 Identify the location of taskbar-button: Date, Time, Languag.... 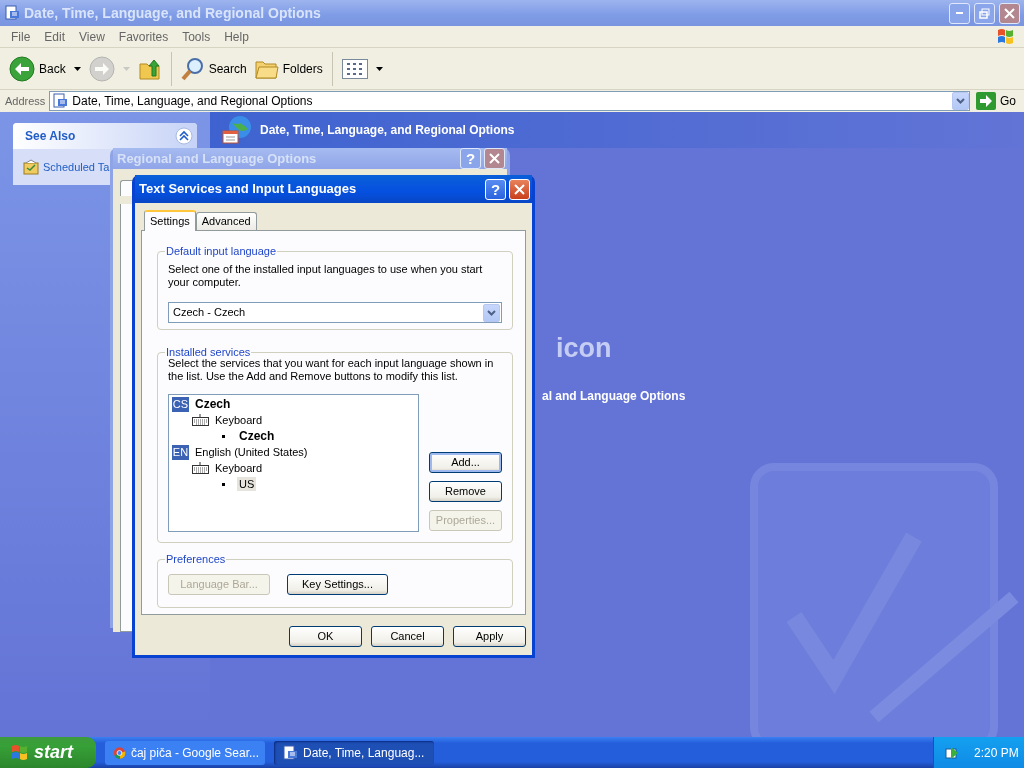
(354, 752).